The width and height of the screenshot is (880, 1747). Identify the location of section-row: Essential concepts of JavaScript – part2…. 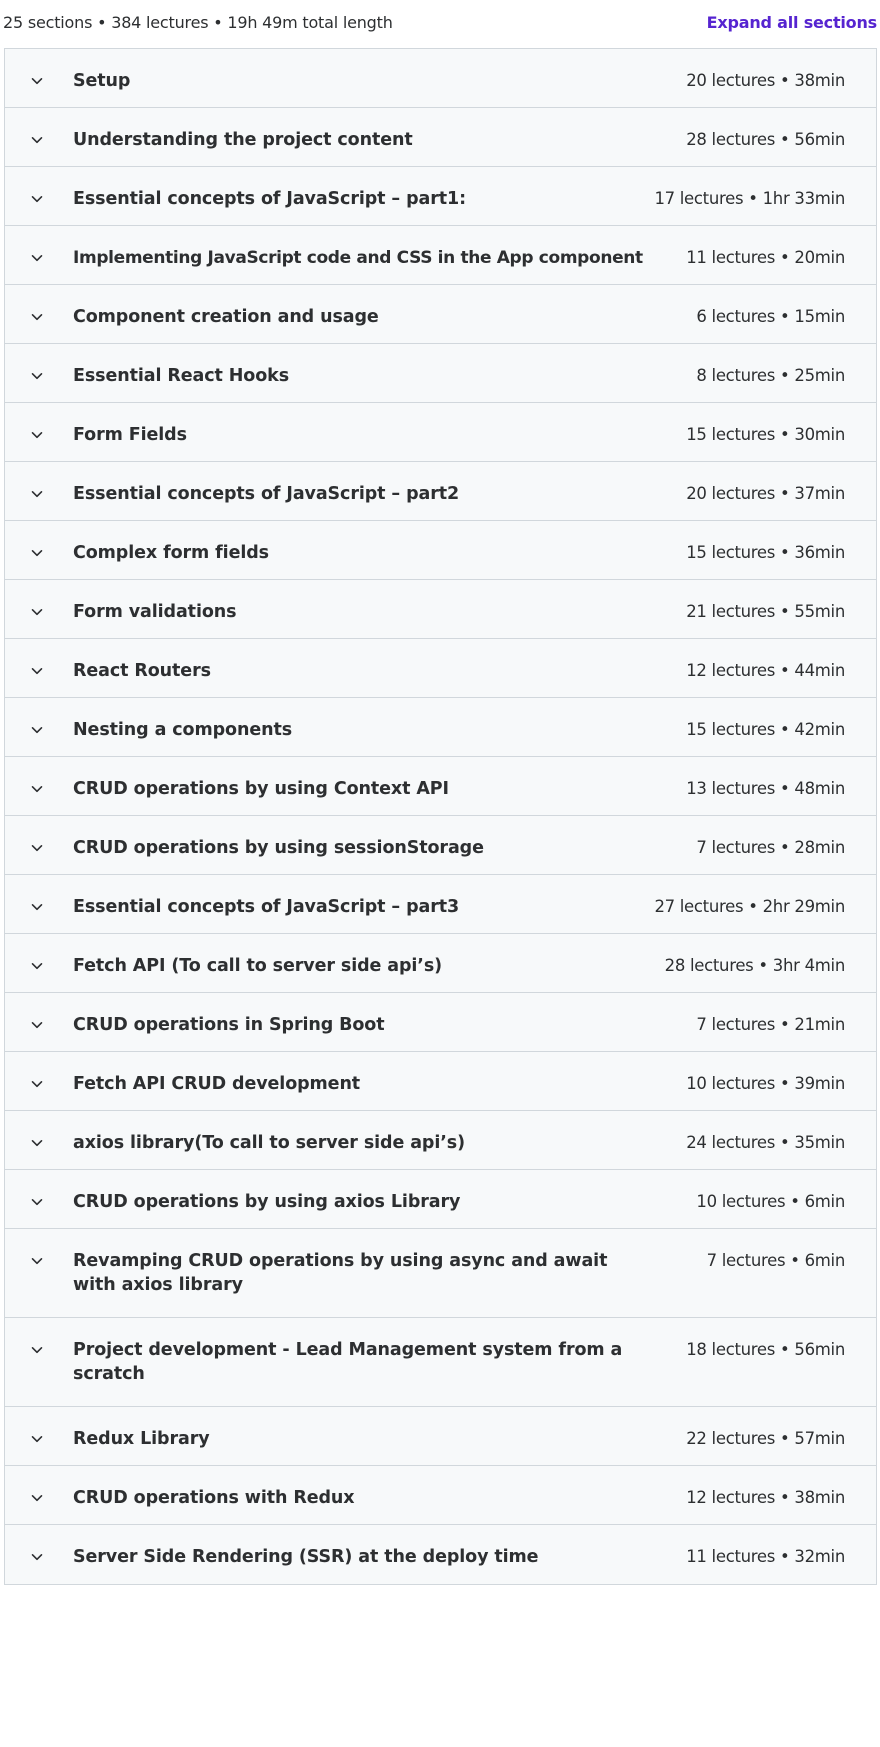
(440, 491).